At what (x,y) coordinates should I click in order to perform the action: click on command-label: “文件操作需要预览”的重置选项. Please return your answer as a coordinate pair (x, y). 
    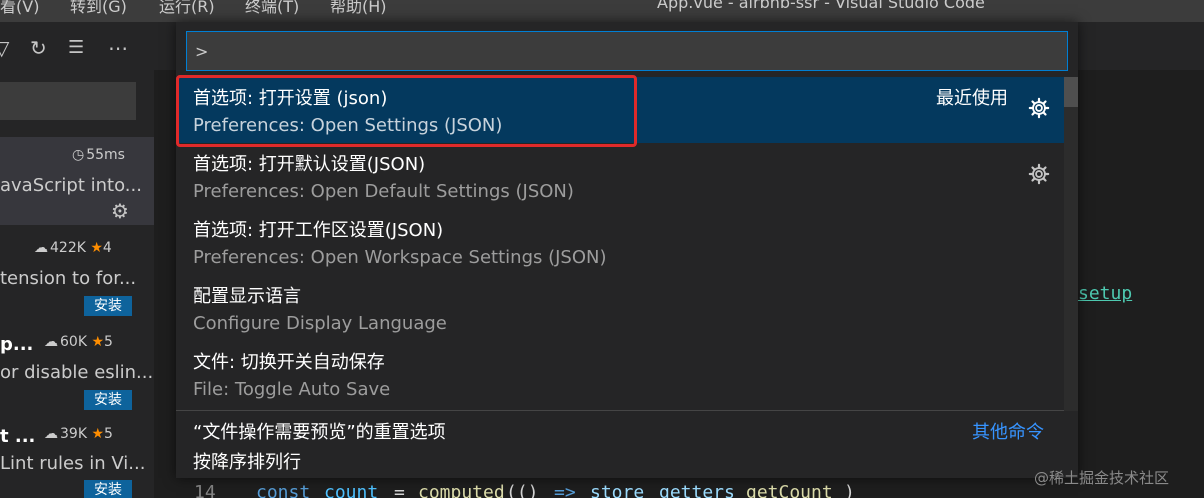
    Looking at the image, I should click on (319, 432).